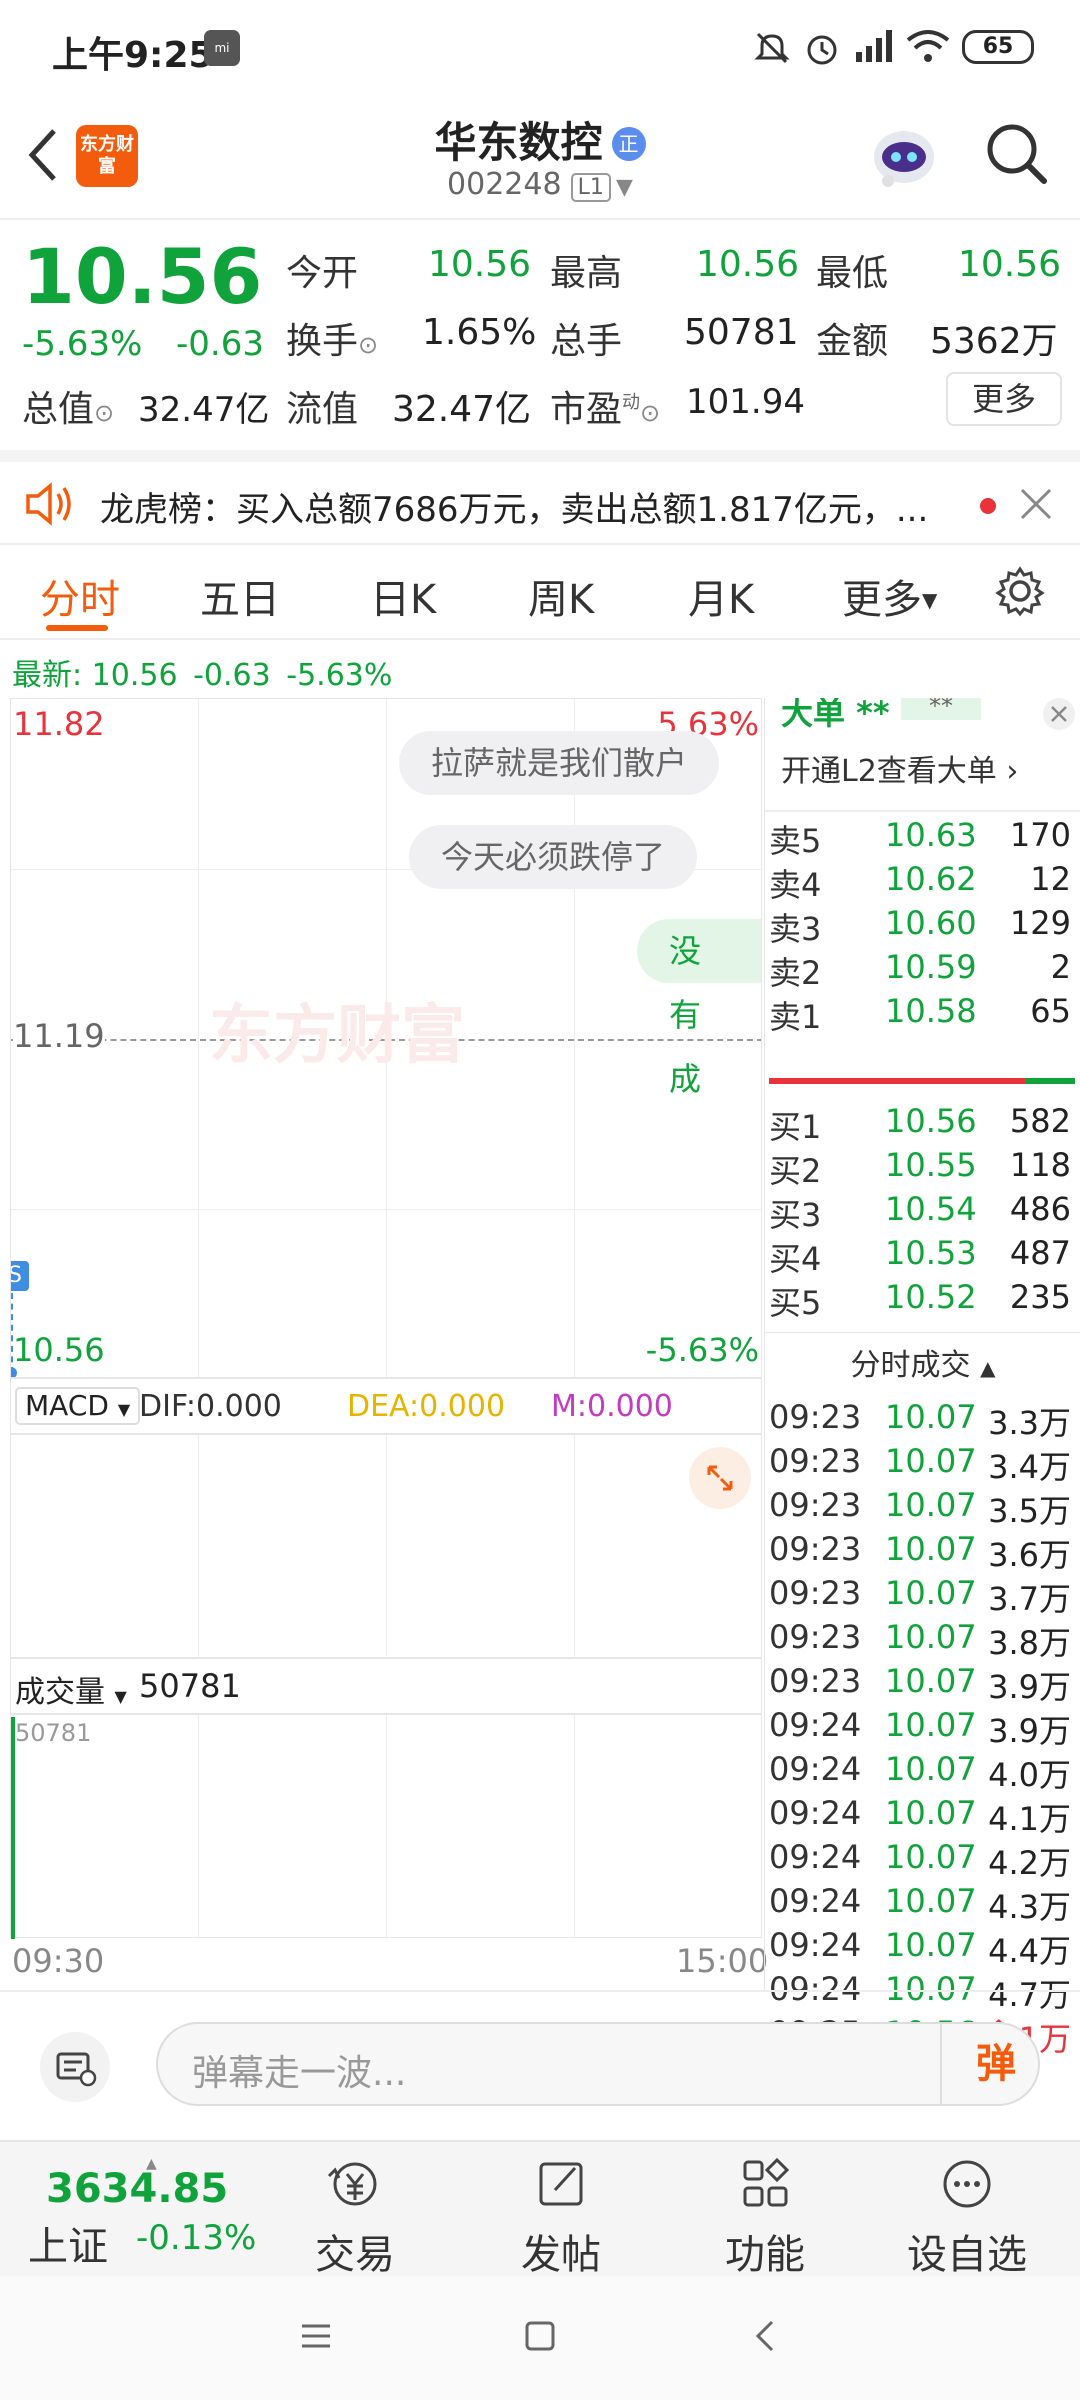  I want to click on sell-volume: 129, so click(1040, 923).